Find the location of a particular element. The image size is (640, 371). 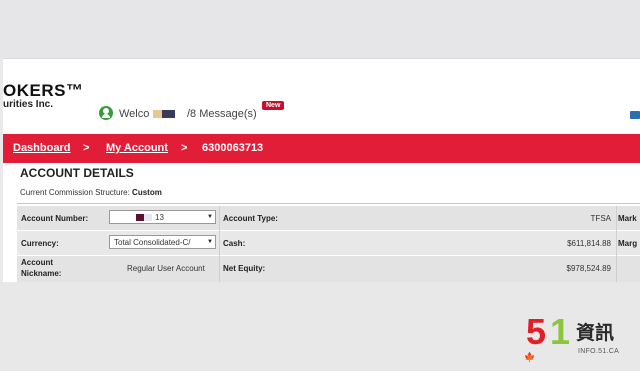

account-type-label: Account Type: is located at coordinates (250, 218).